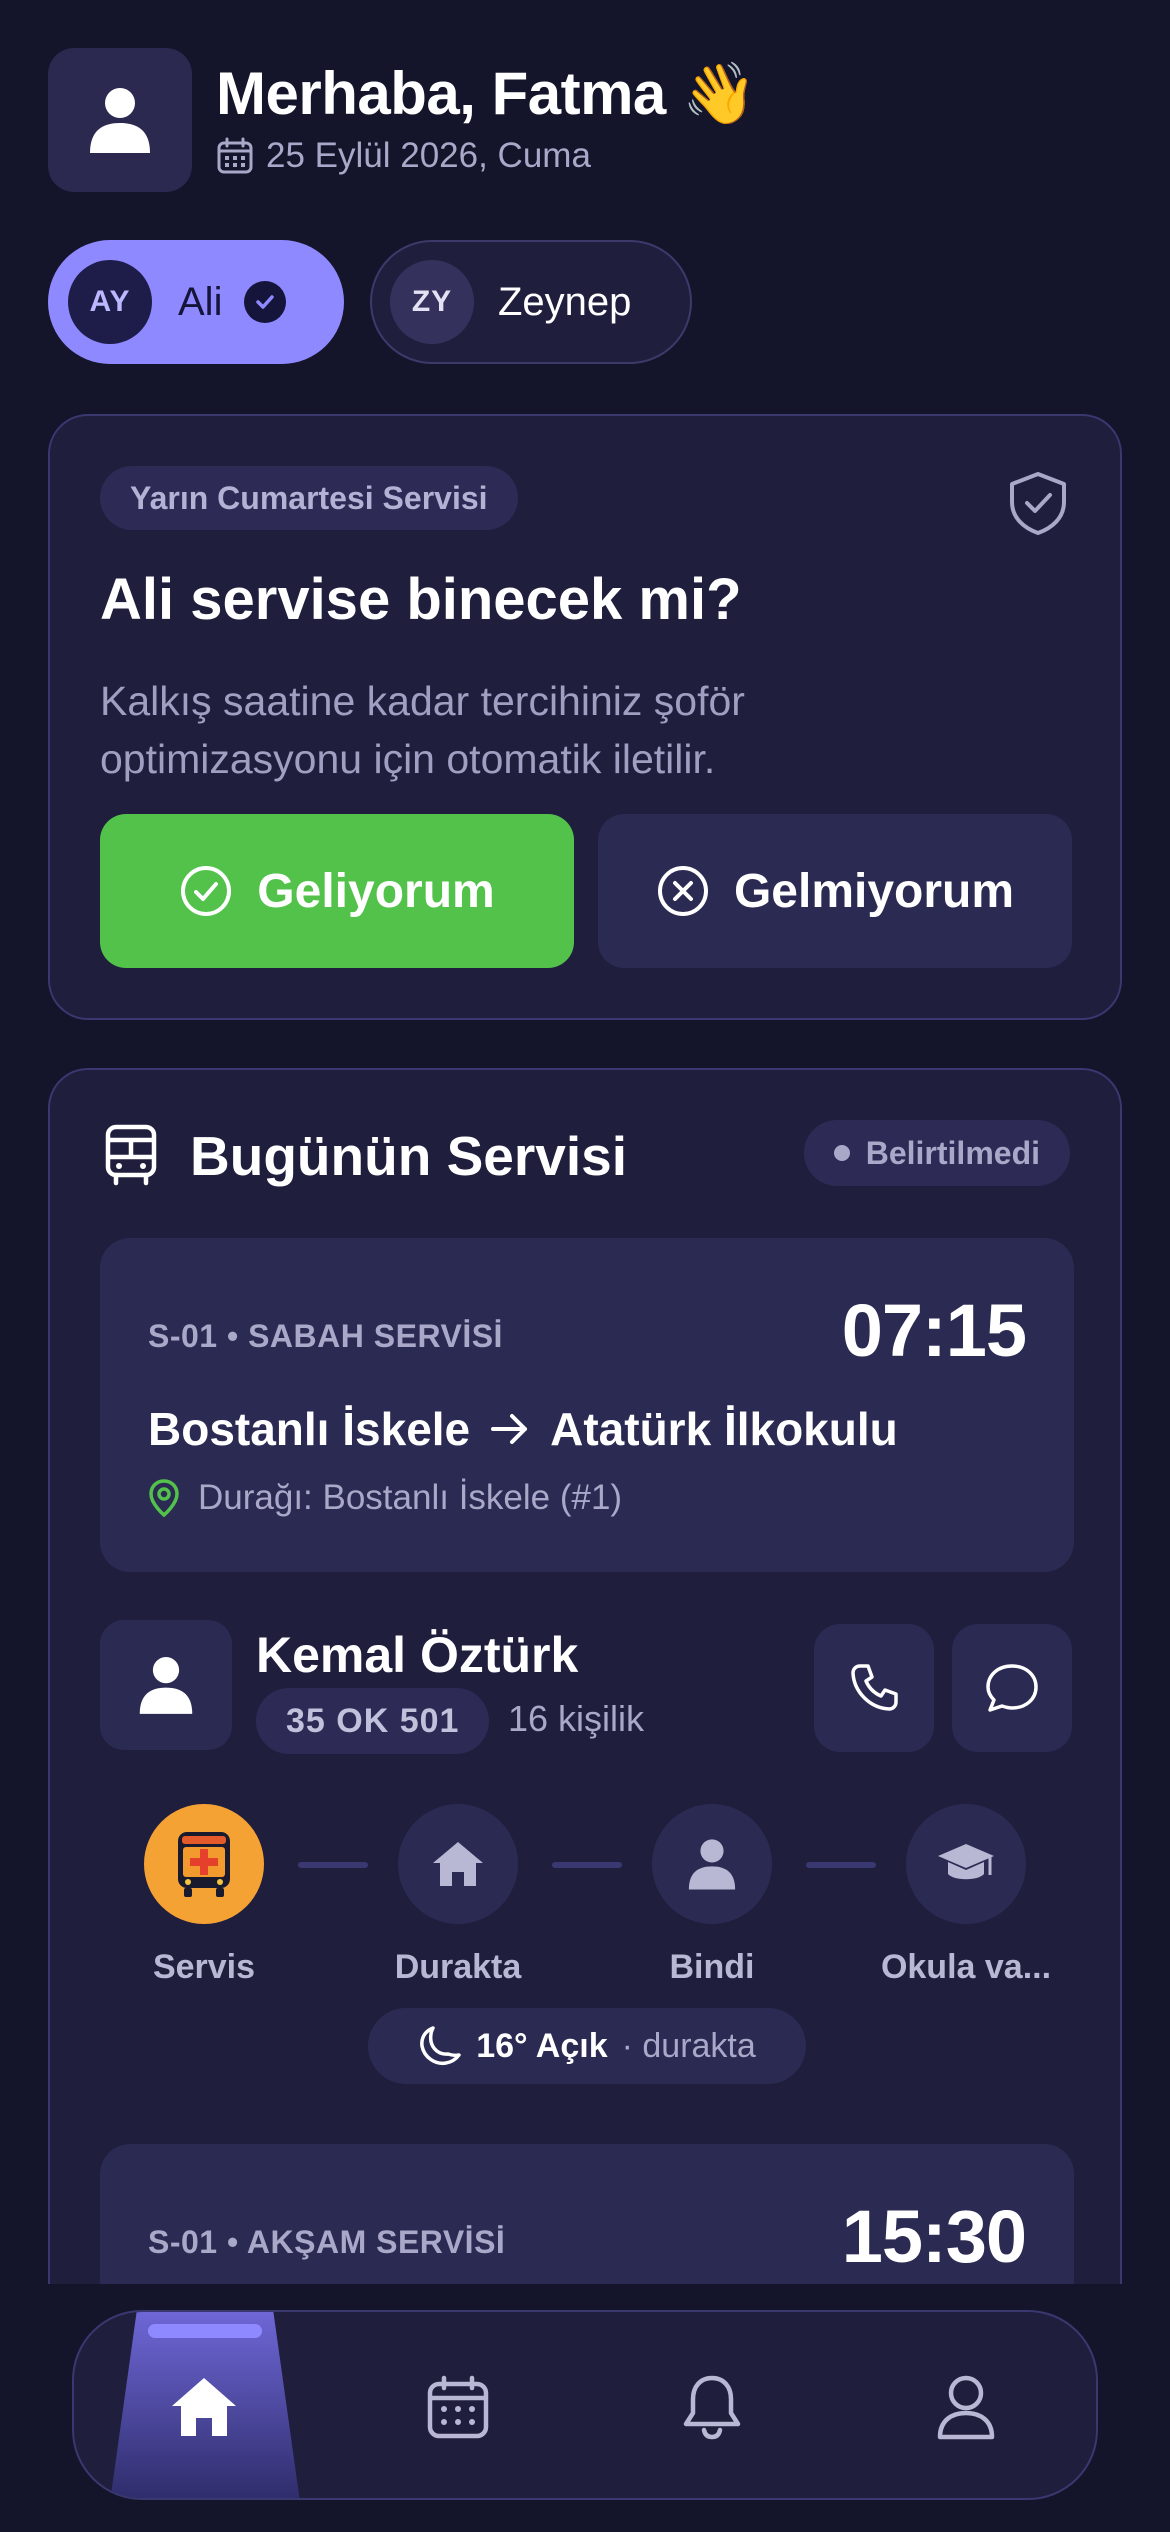 This screenshot has width=1170, height=2532. What do you see at coordinates (421, 599) in the screenshot?
I see `attendance-question: Ali servise binecek mi?` at bounding box center [421, 599].